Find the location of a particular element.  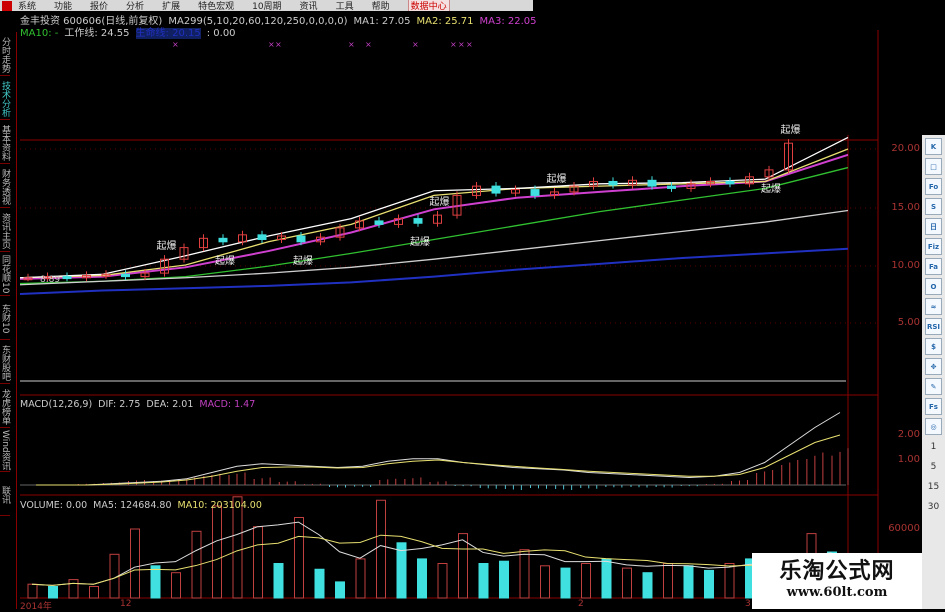

toolbar-button: Fa is located at coordinates (933, 266).